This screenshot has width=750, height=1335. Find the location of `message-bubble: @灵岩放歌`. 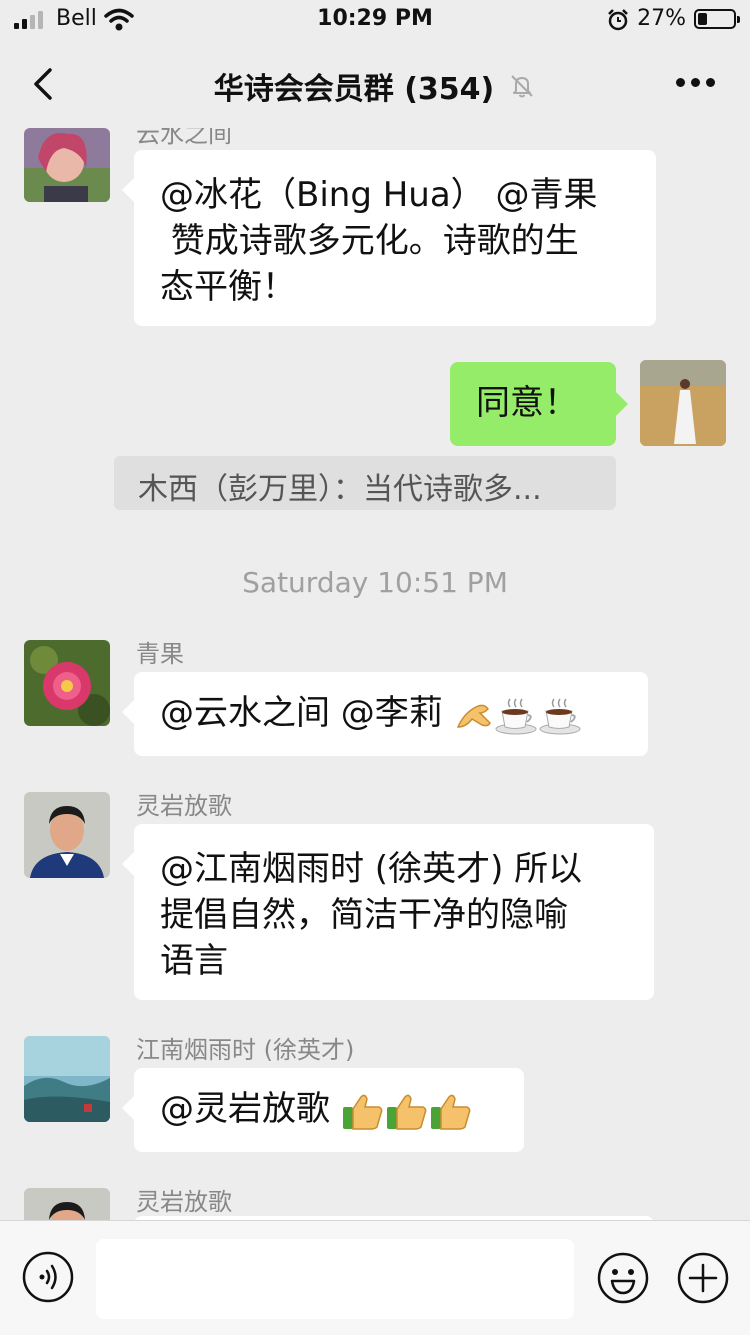

message-bubble: @灵岩放歌 is located at coordinates (323, 1110).